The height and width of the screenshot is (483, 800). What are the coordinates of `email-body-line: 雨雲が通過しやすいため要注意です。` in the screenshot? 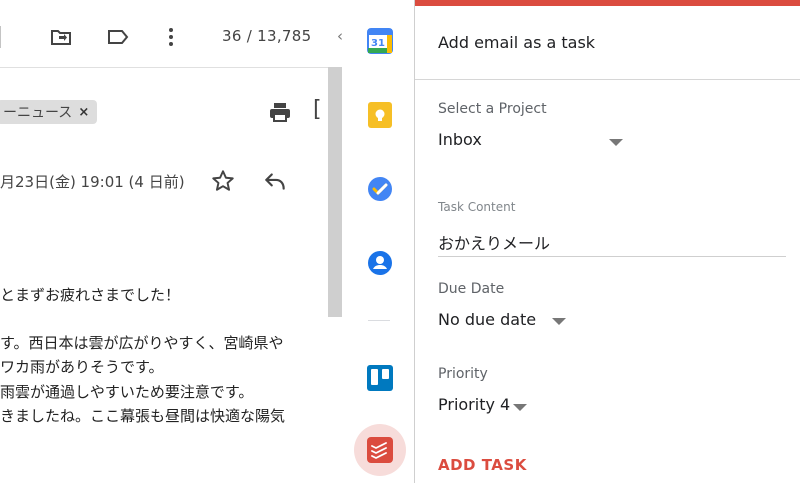 It's located at (127, 392).